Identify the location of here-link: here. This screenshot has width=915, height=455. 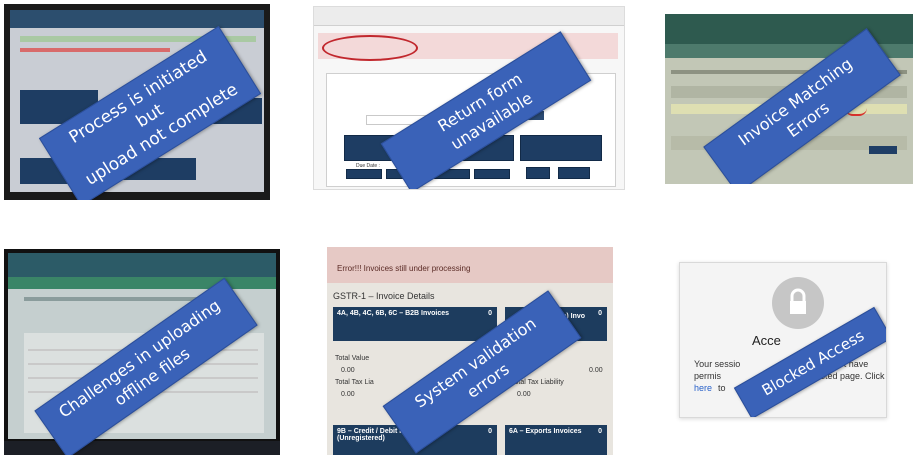
(703, 388).